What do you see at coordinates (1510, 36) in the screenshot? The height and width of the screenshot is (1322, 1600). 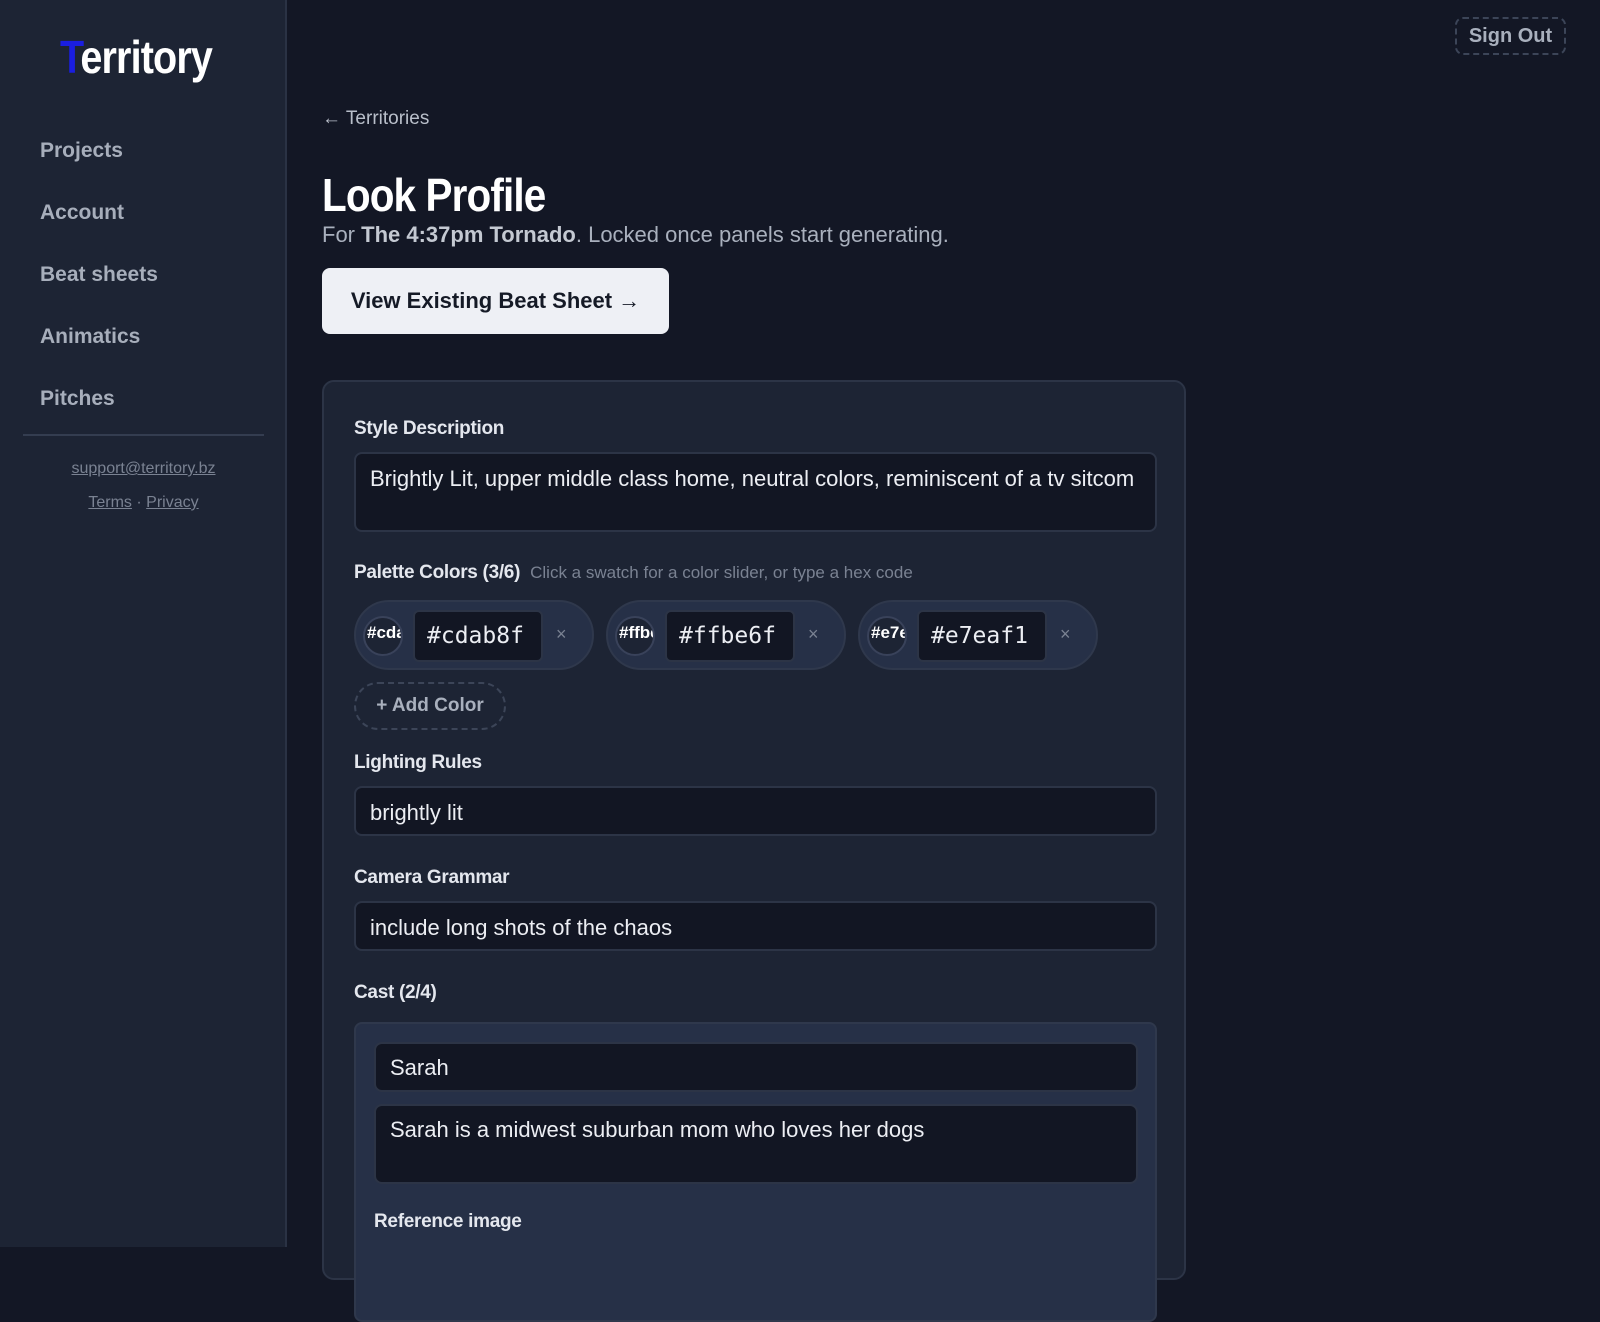 I see `sign-out-button: Sign Out` at bounding box center [1510, 36].